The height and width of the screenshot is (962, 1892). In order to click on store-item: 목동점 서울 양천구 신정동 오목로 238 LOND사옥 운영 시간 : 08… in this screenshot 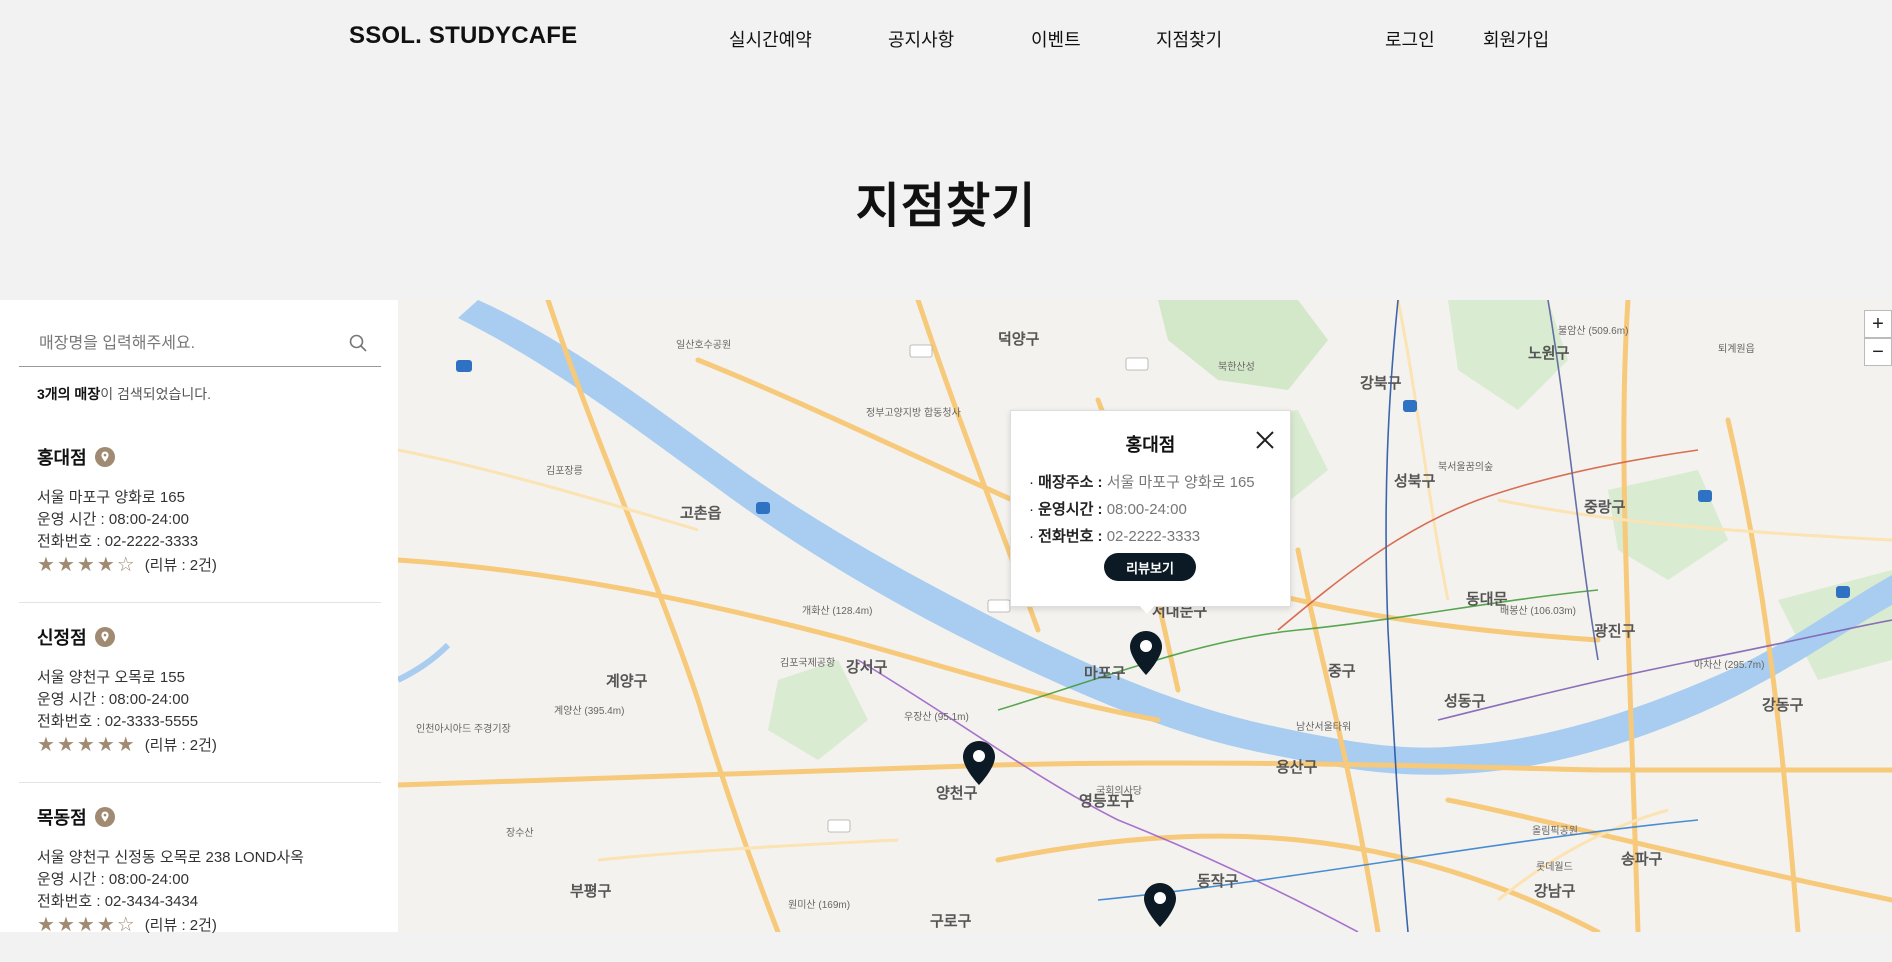, I will do `click(200, 872)`.